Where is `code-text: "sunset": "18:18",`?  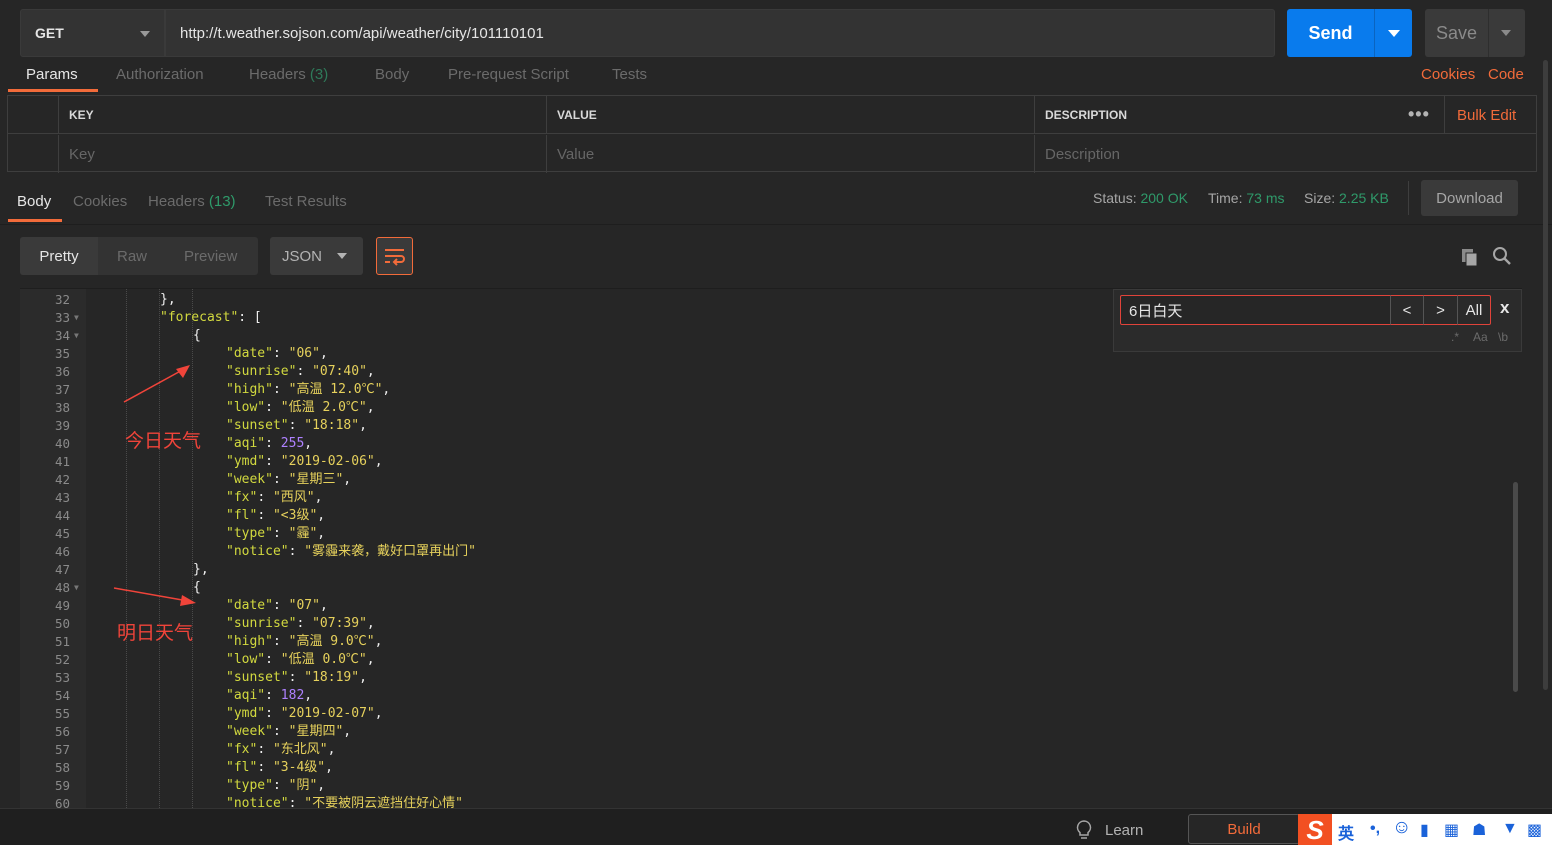
code-text: "sunset": "18:18", is located at coordinates (296, 426).